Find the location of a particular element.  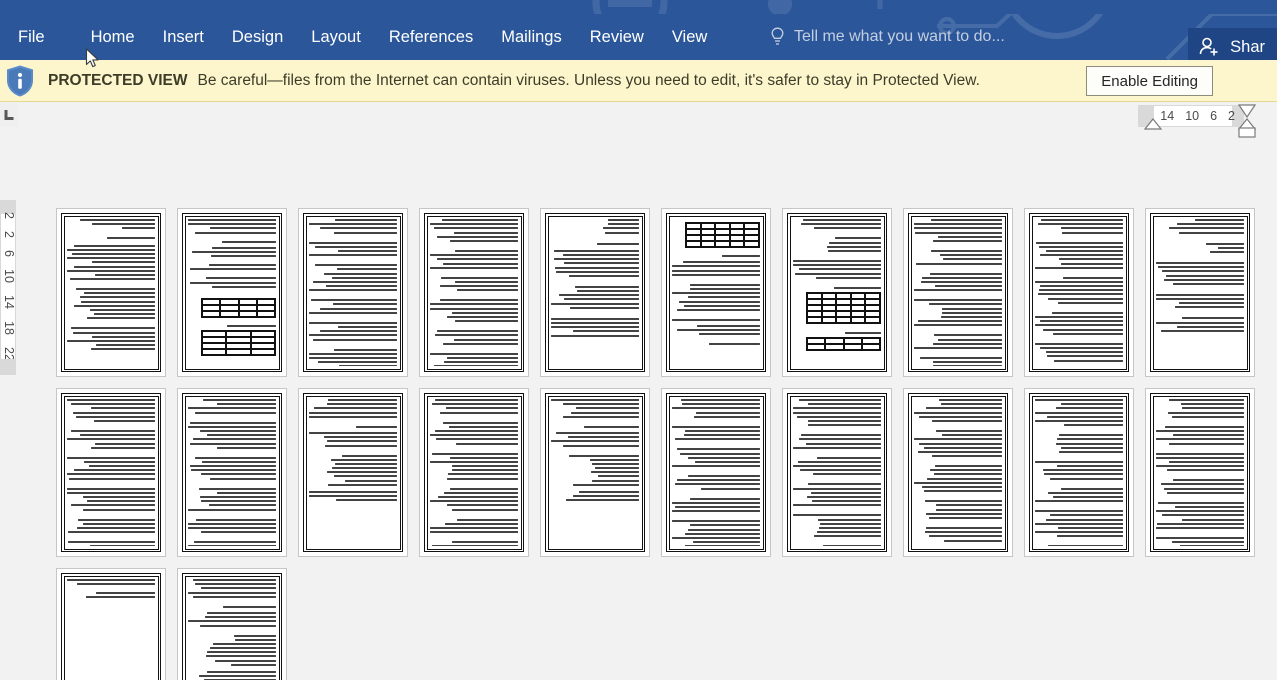

tab-layout: Layout is located at coordinates (336, 37).